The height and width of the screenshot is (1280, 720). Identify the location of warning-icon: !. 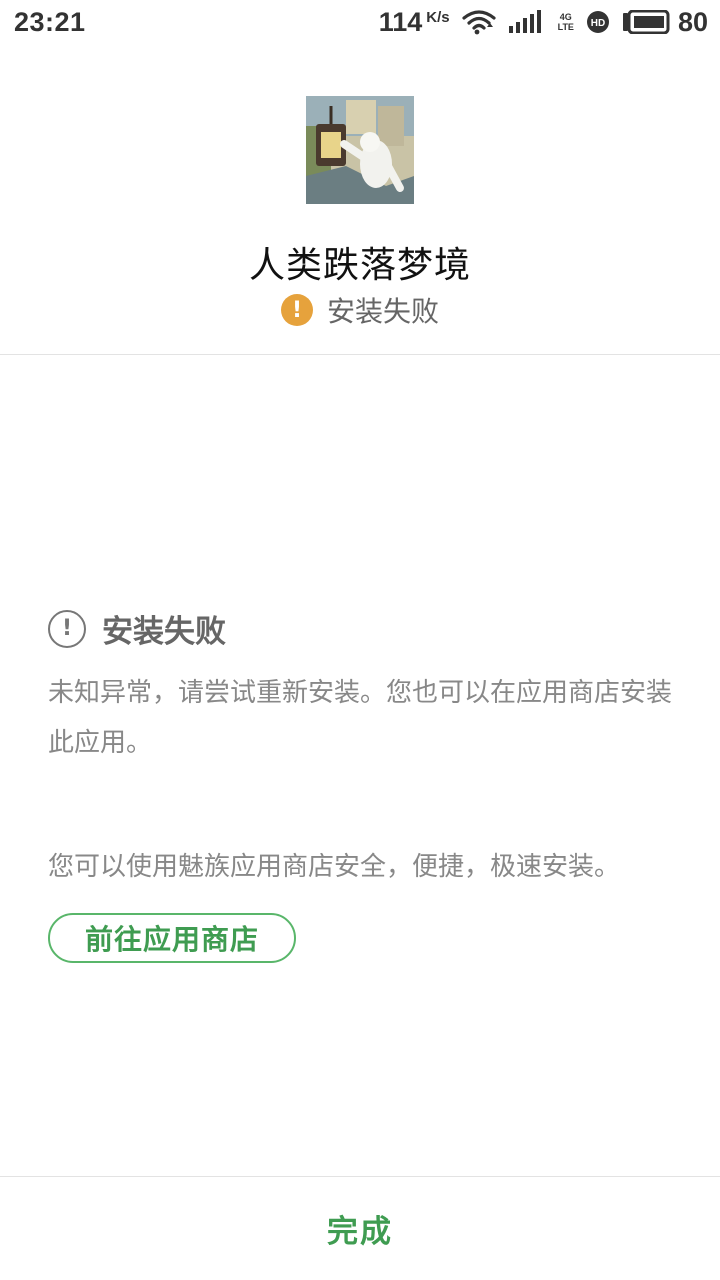
(296, 310).